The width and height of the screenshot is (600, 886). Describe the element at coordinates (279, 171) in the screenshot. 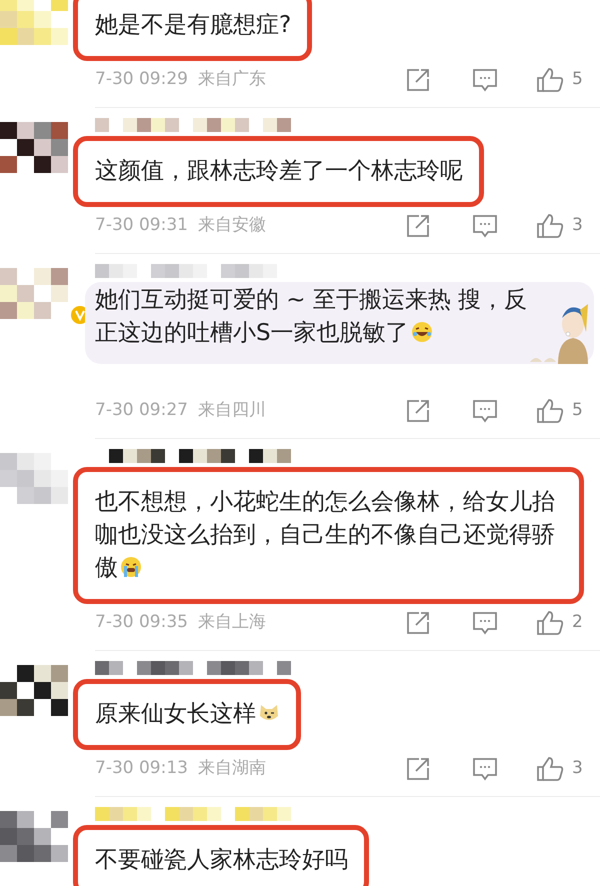

I see `comment-text: 这颜值，跟林志玲差了一个林志玲呢` at that location.